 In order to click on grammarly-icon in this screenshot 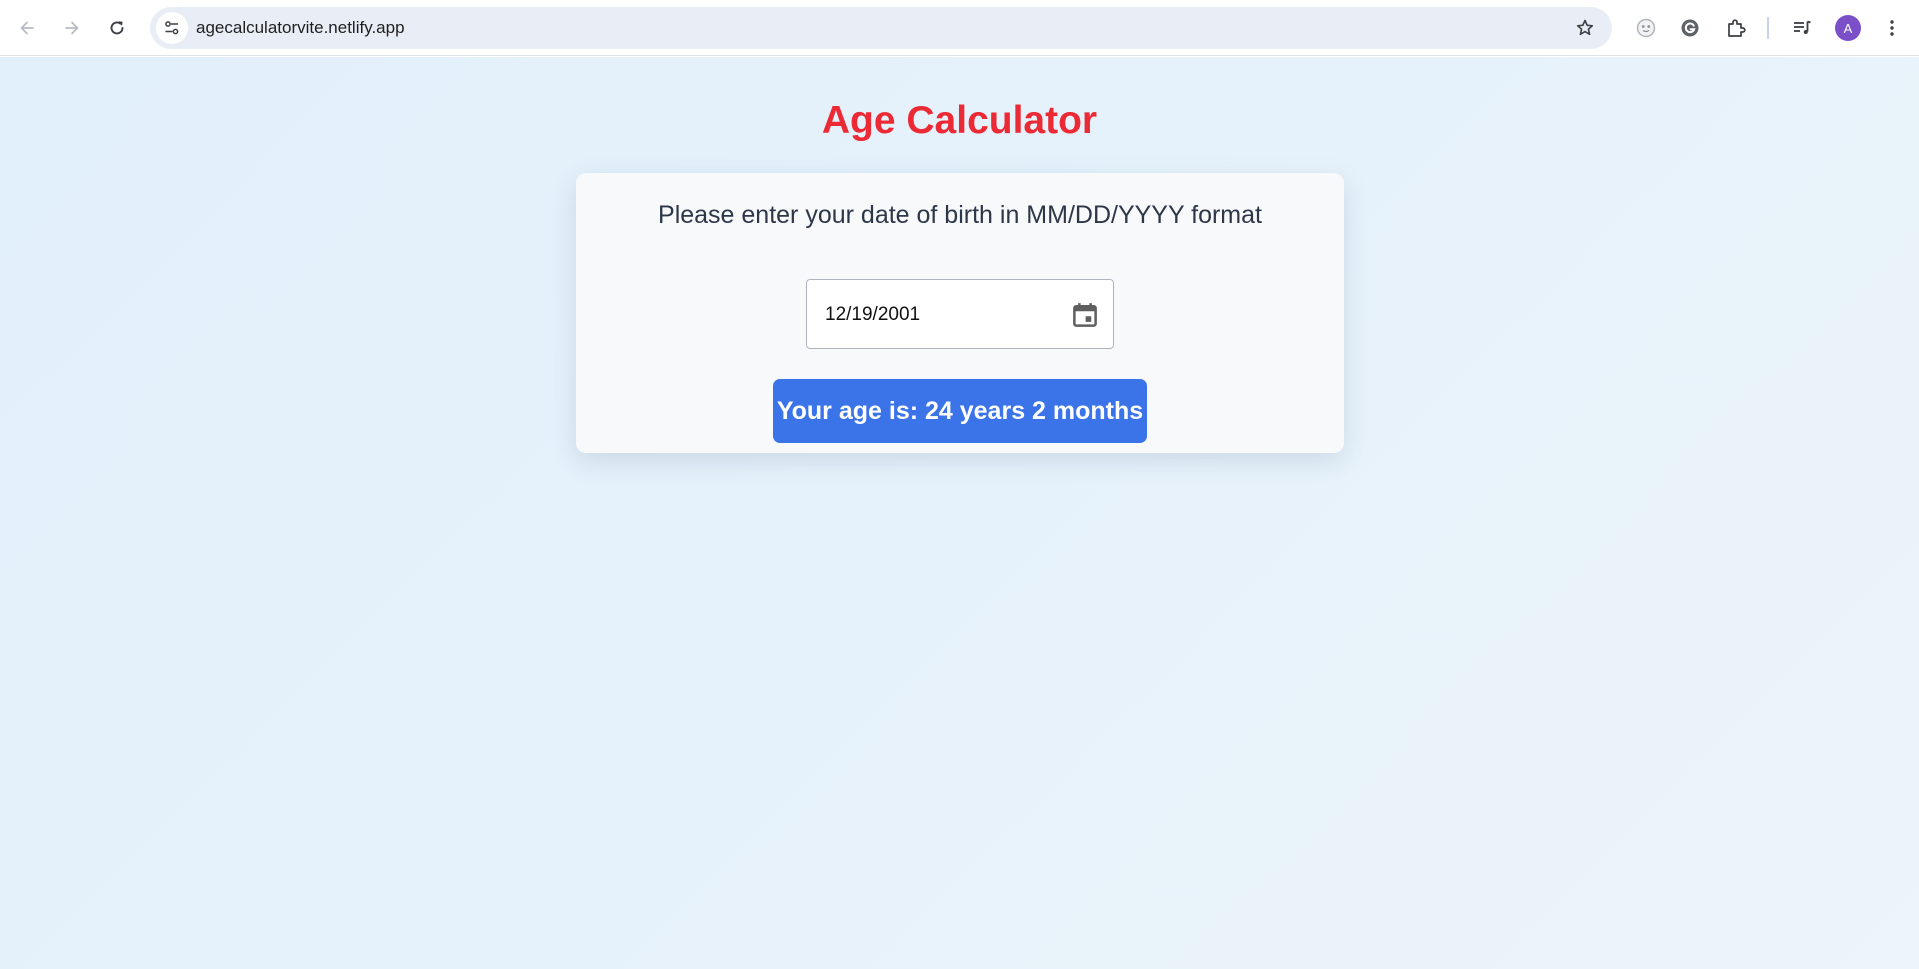, I will do `click(1690, 28)`.